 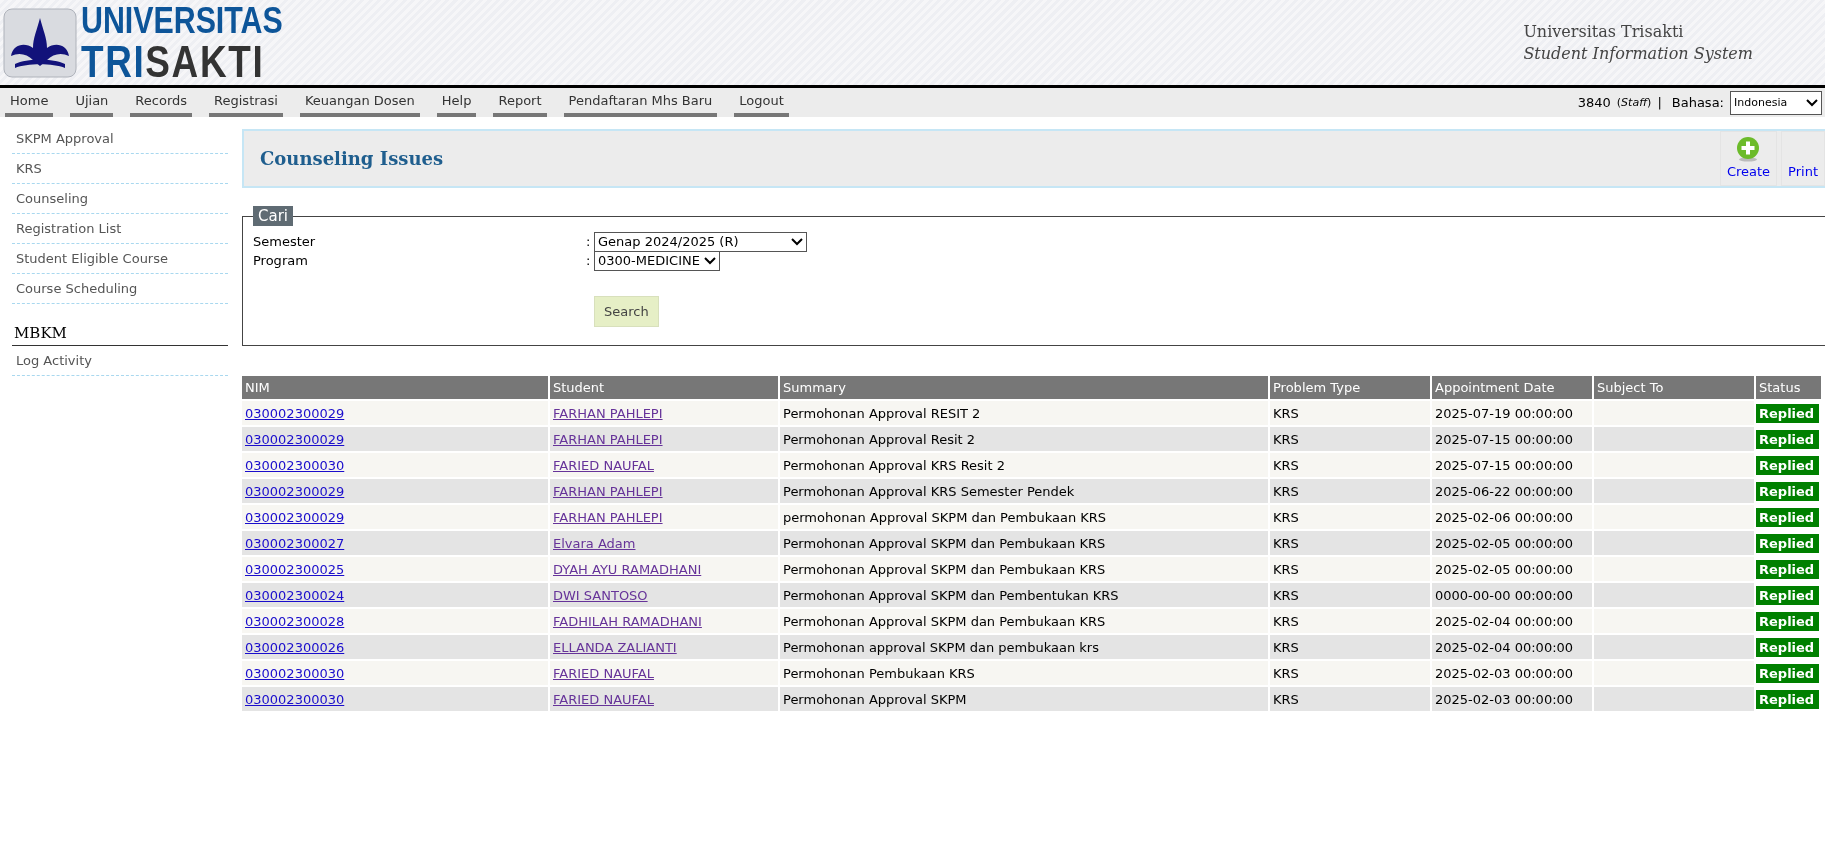 I want to click on table-cell: Permohonan Approval SKPM dan Pembentukan KRS, so click(x=1024, y=595).